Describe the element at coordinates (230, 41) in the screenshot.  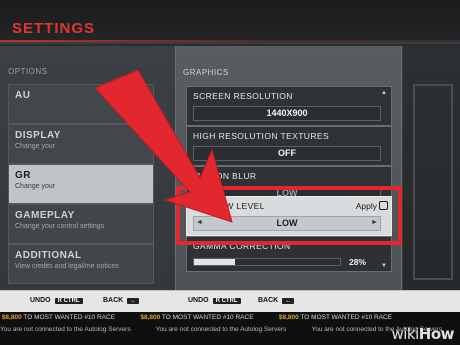
I see `header-divider` at that location.